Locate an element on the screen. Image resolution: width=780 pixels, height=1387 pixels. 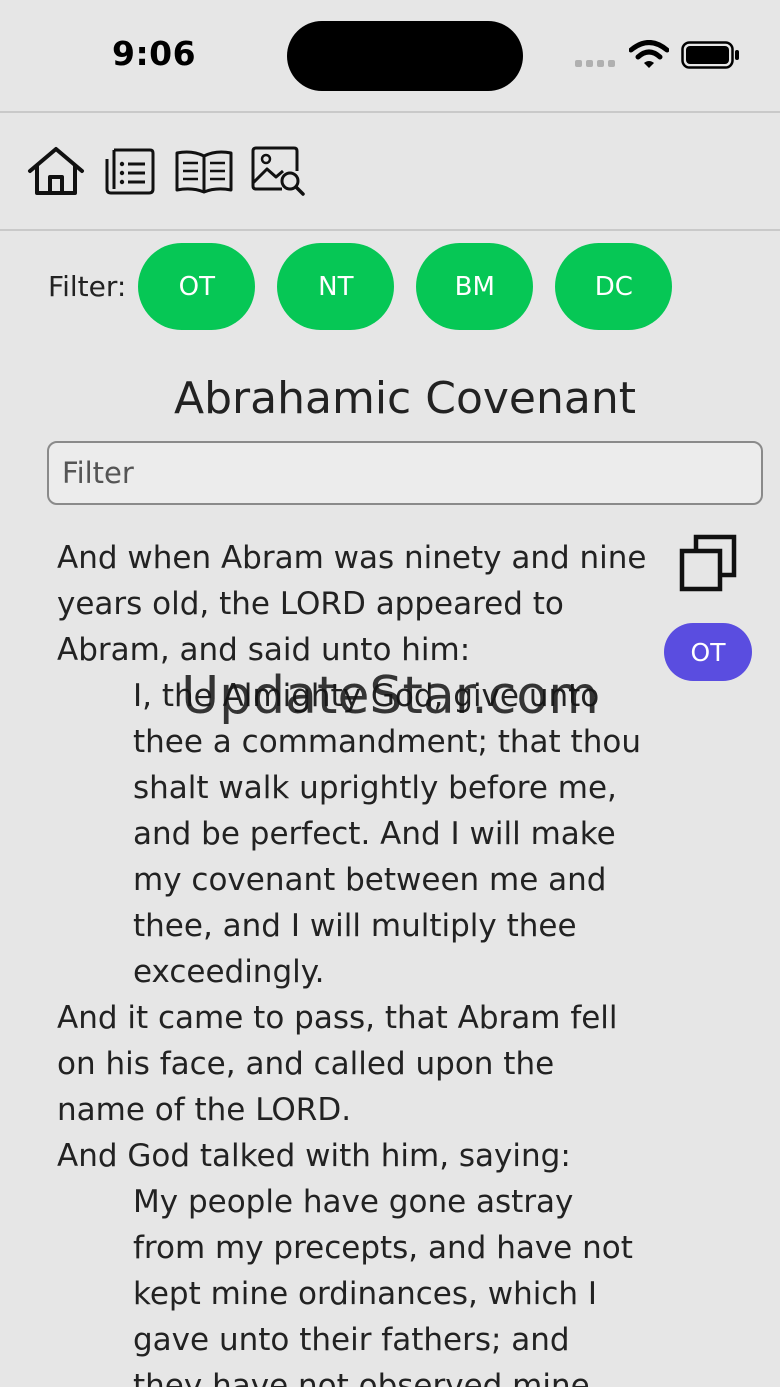
home-button is located at coordinates (56, 171).